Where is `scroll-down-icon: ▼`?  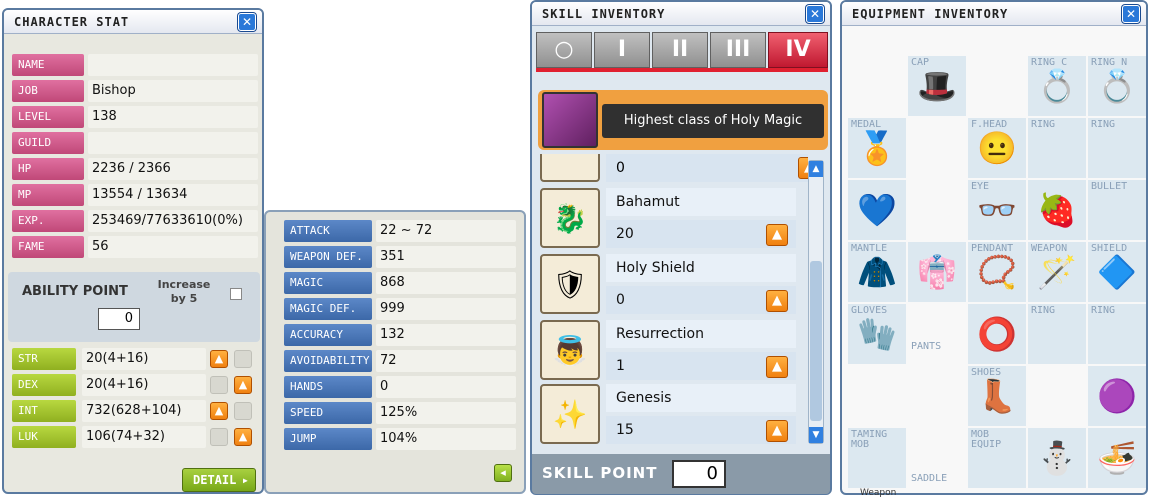 scroll-down-icon: ▼ is located at coordinates (816, 435).